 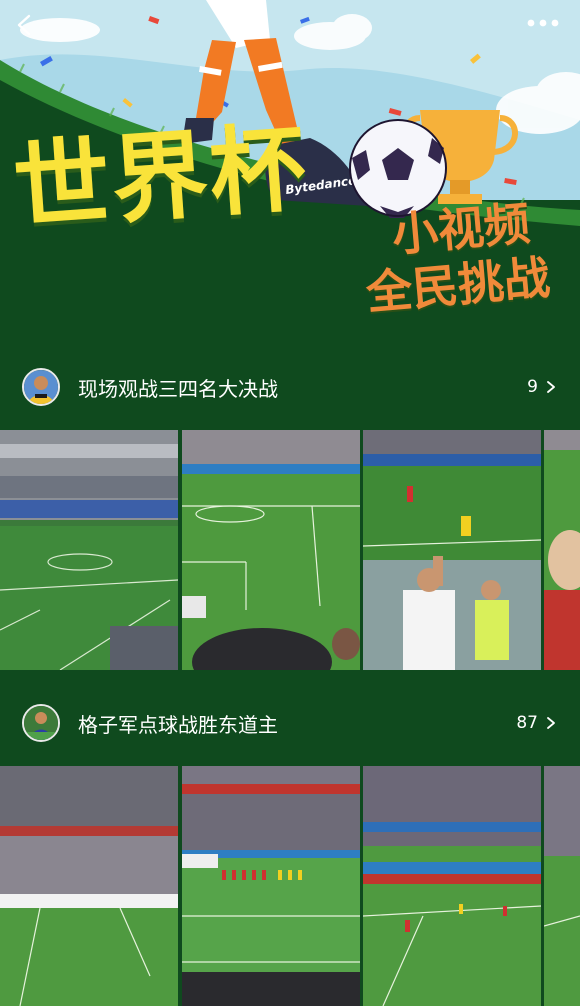 What do you see at coordinates (461, 229) in the screenshot?
I see `banner-subtitle-line1: 小视频` at bounding box center [461, 229].